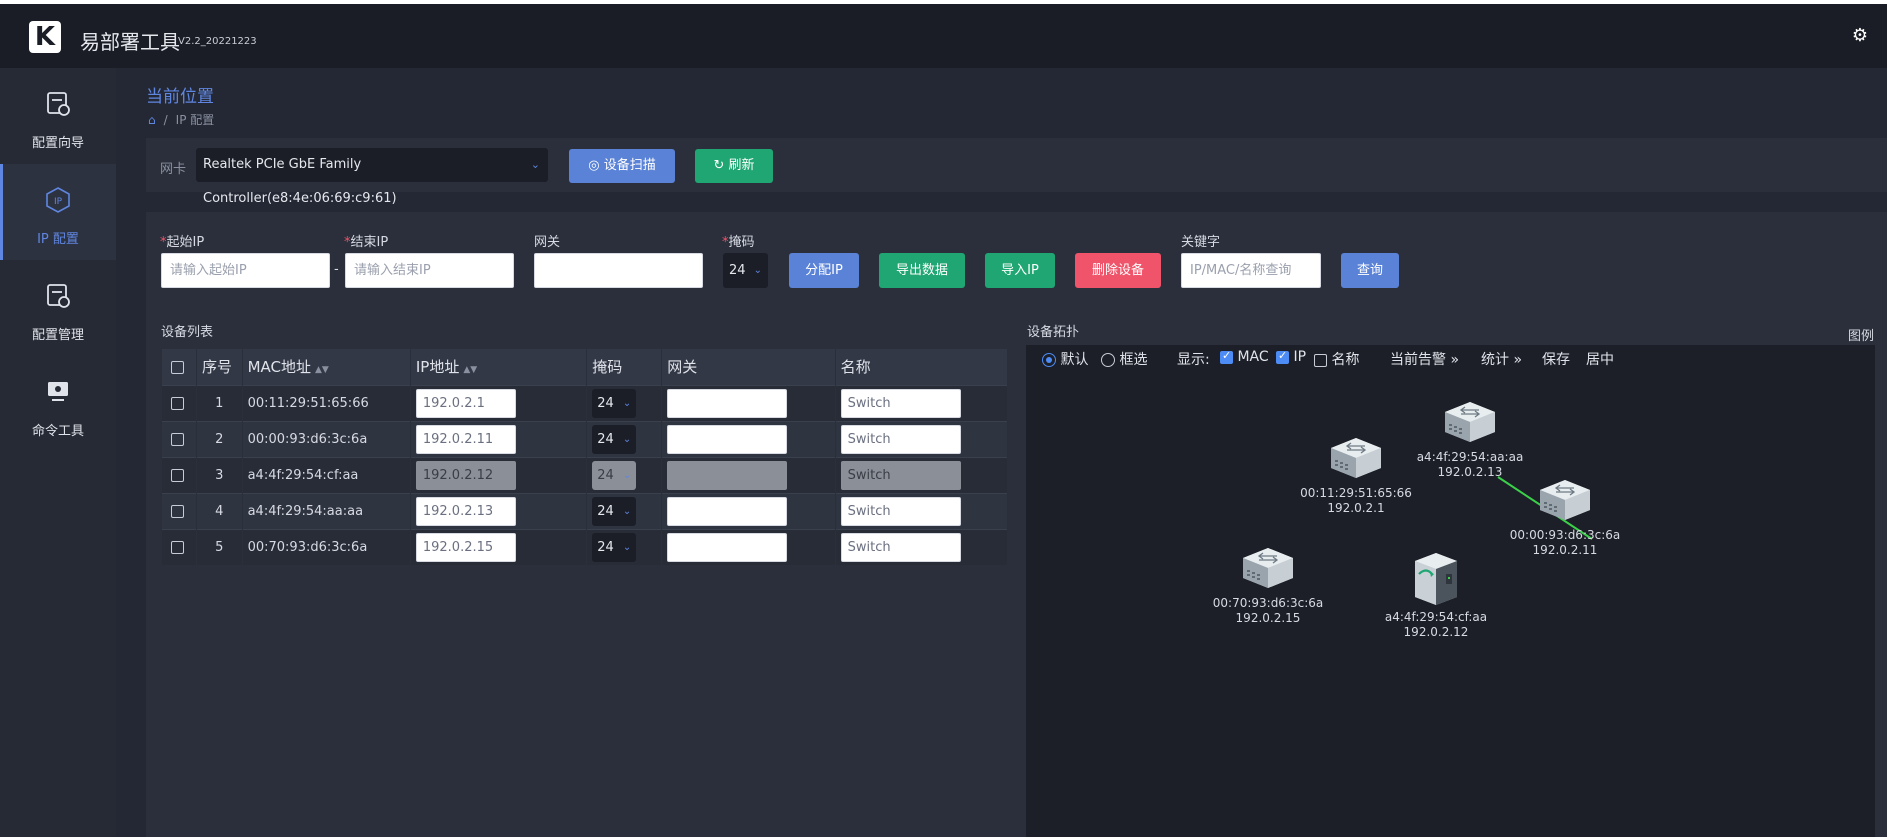 This screenshot has width=1887, height=837. What do you see at coordinates (179, 367) in the screenshot?
I see `select-all-checkbox` at bounding box center [179, 367].